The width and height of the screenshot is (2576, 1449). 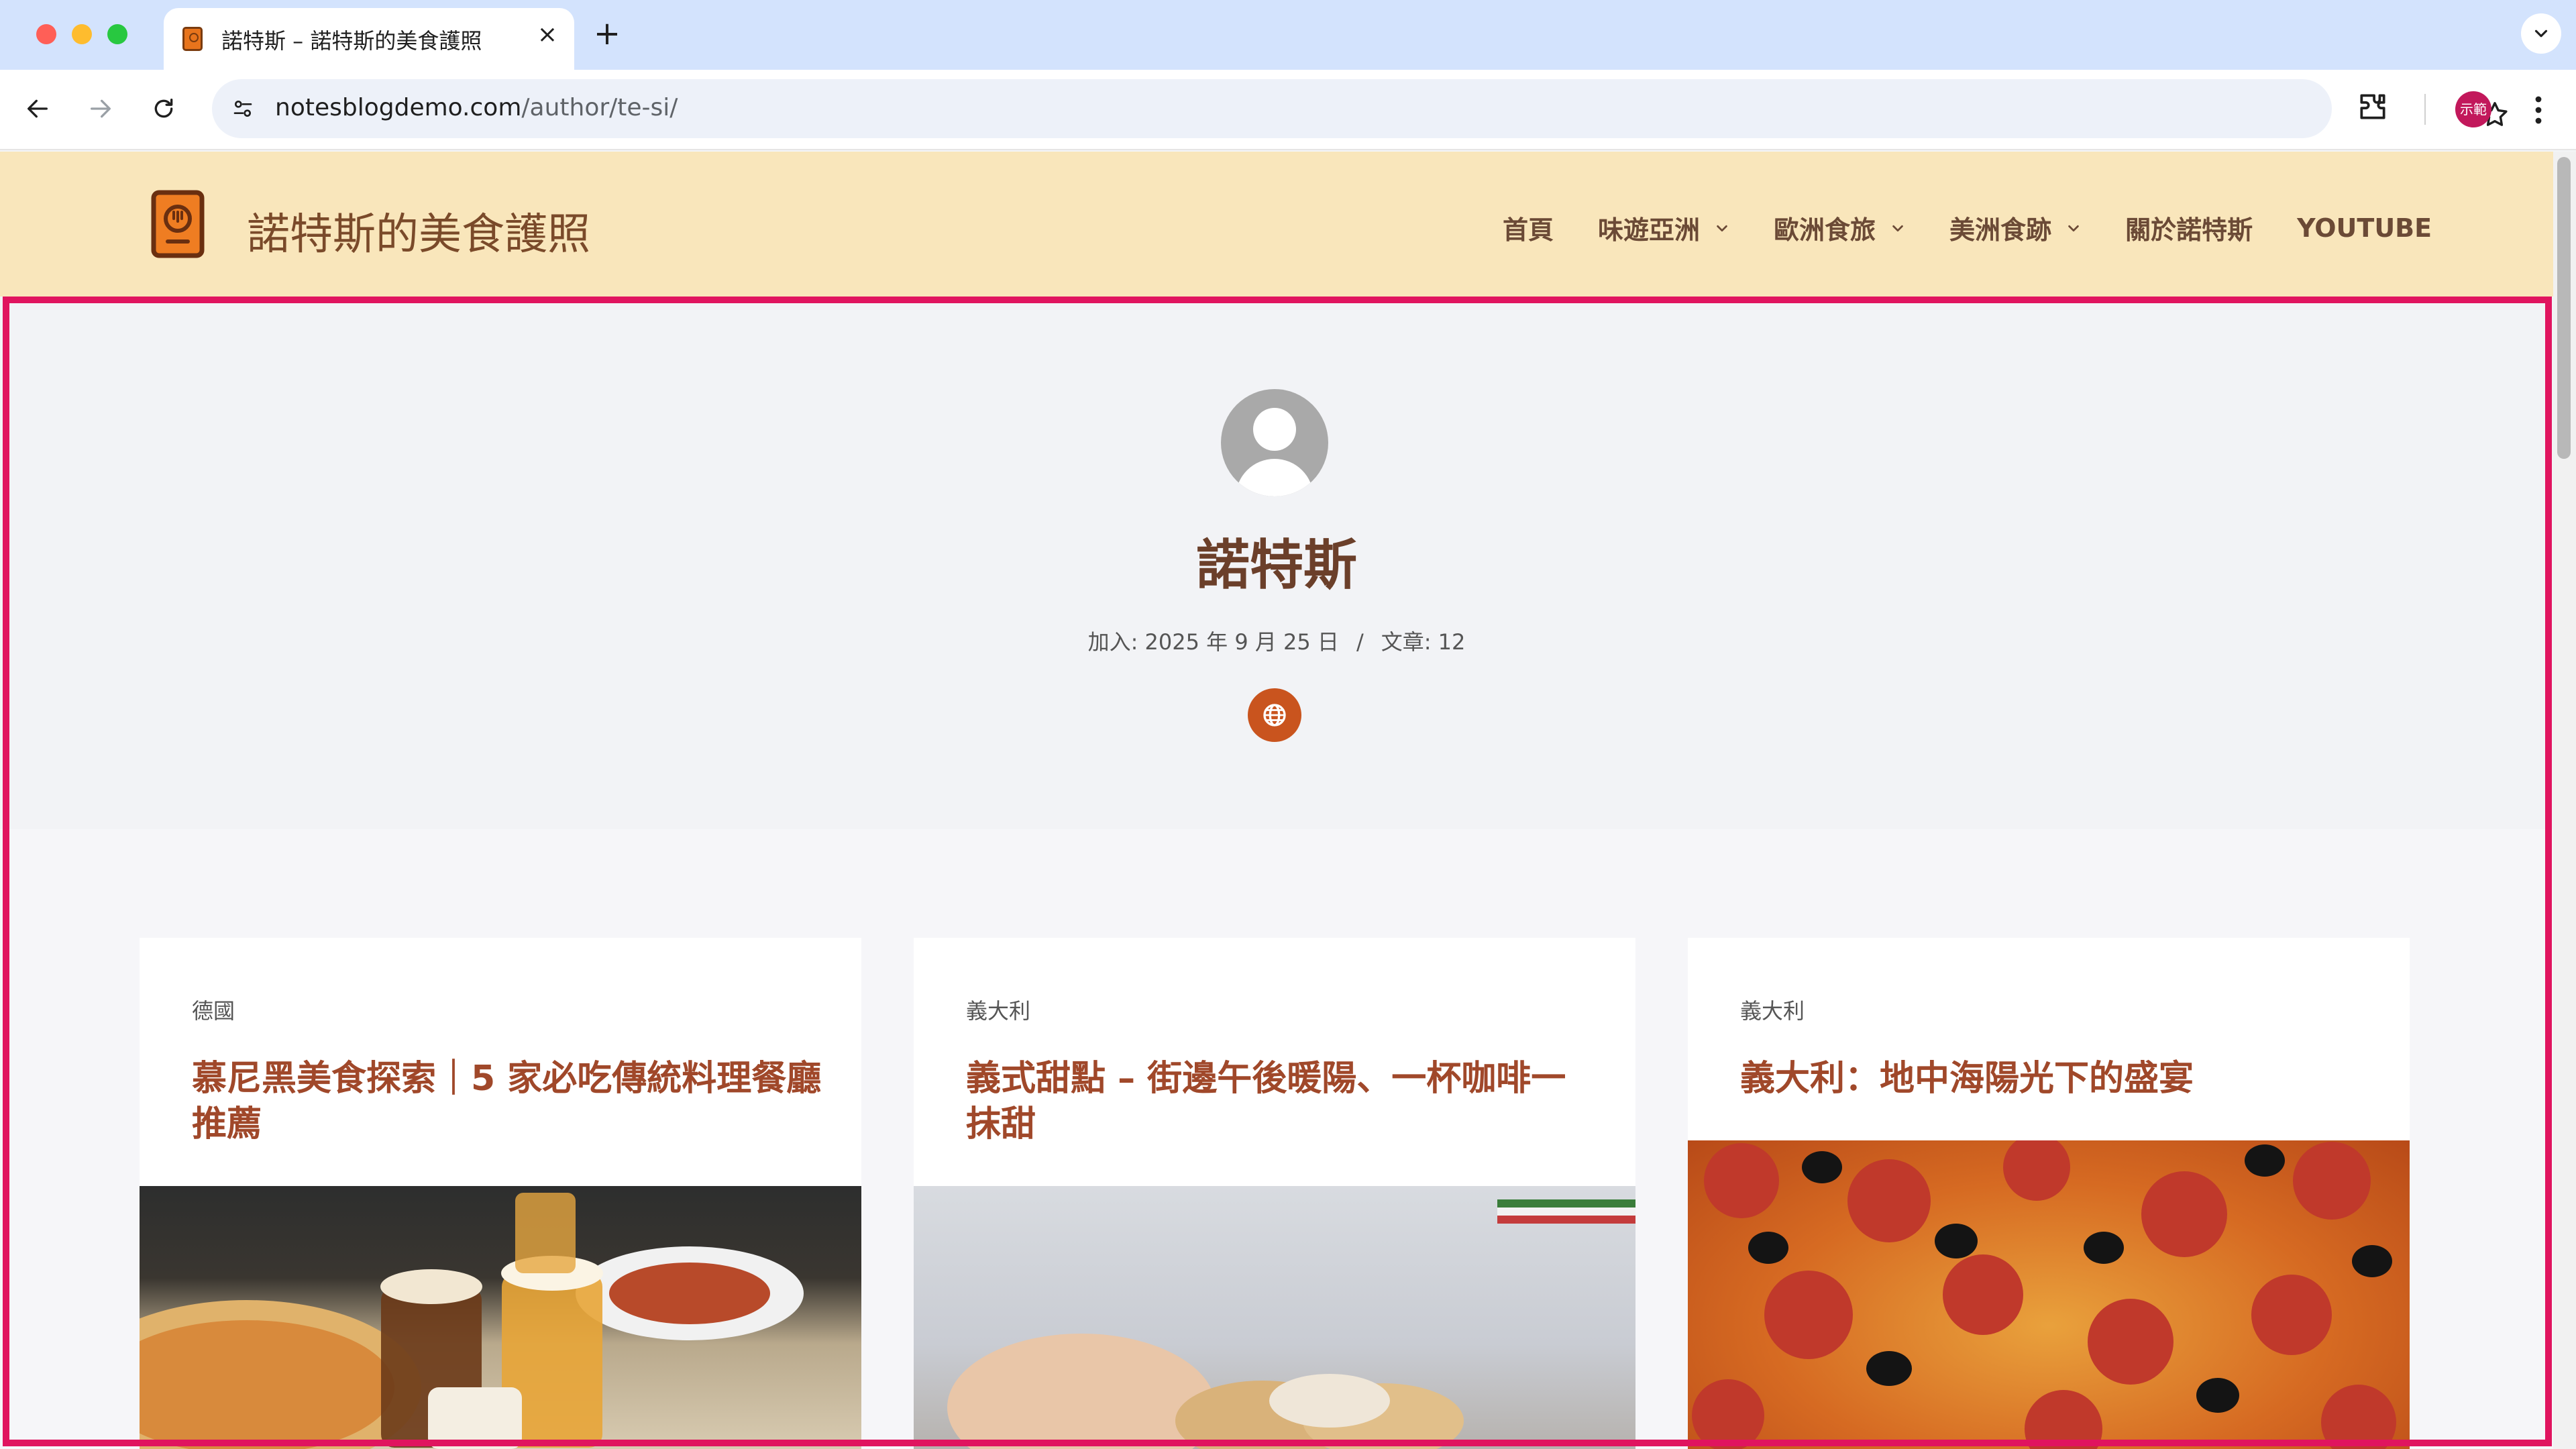 What do you see at coordinates (46, 34) in the screenshot?
I see `close-window-button` at bounding box center [46, 34].